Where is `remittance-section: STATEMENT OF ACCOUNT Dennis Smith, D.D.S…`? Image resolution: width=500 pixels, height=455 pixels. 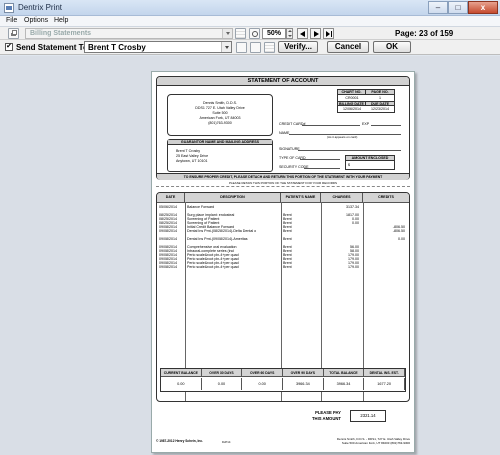
remittance-section: STATEMENT OF ACCOUNT Dennis Smith, D.D.S… is located at coordinates (283, 128).